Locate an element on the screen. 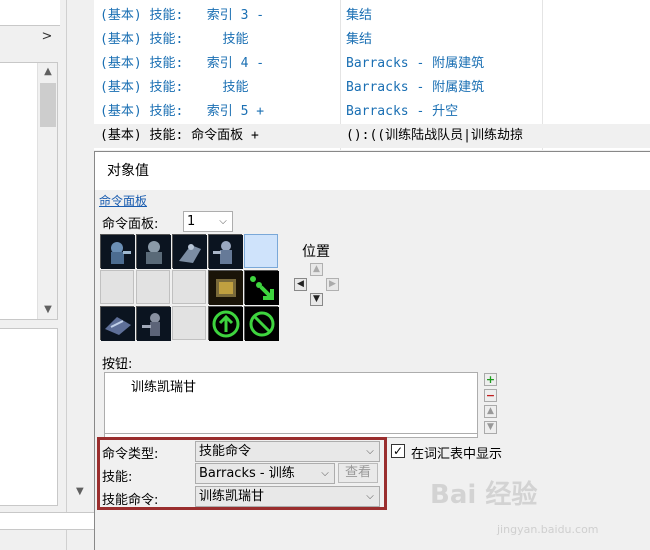 The image size is (650, 550). watermark-logo: Bai 经验 is located at coordinates (484, 495).